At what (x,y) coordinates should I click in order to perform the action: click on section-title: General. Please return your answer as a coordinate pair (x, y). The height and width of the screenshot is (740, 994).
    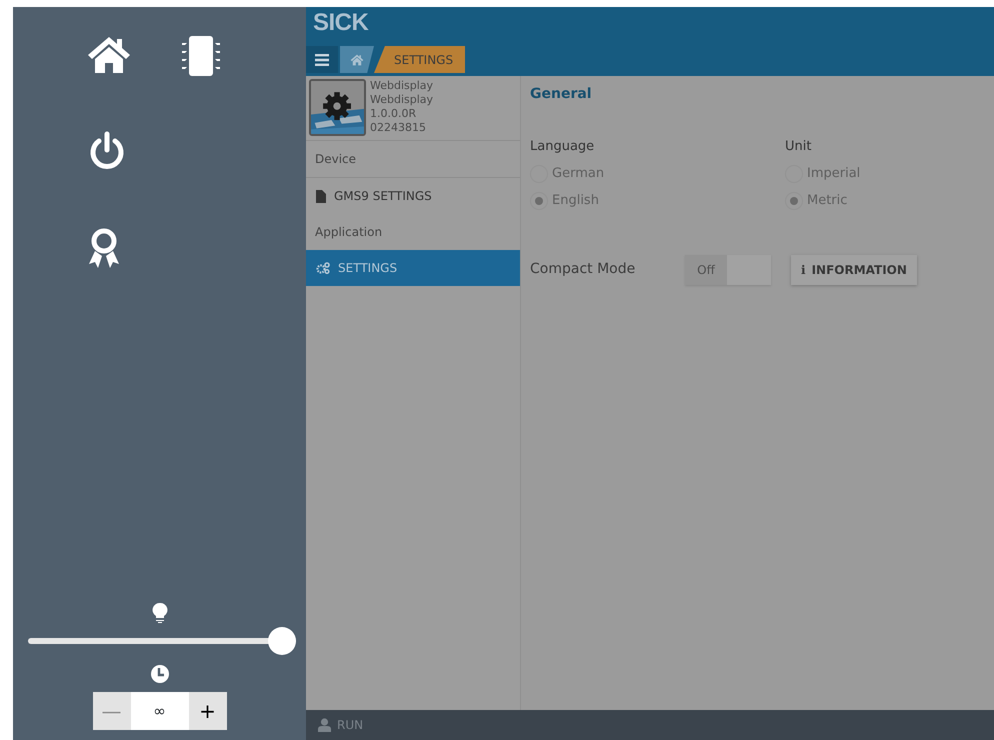
    Looking at the image, I should click on (561, 94).